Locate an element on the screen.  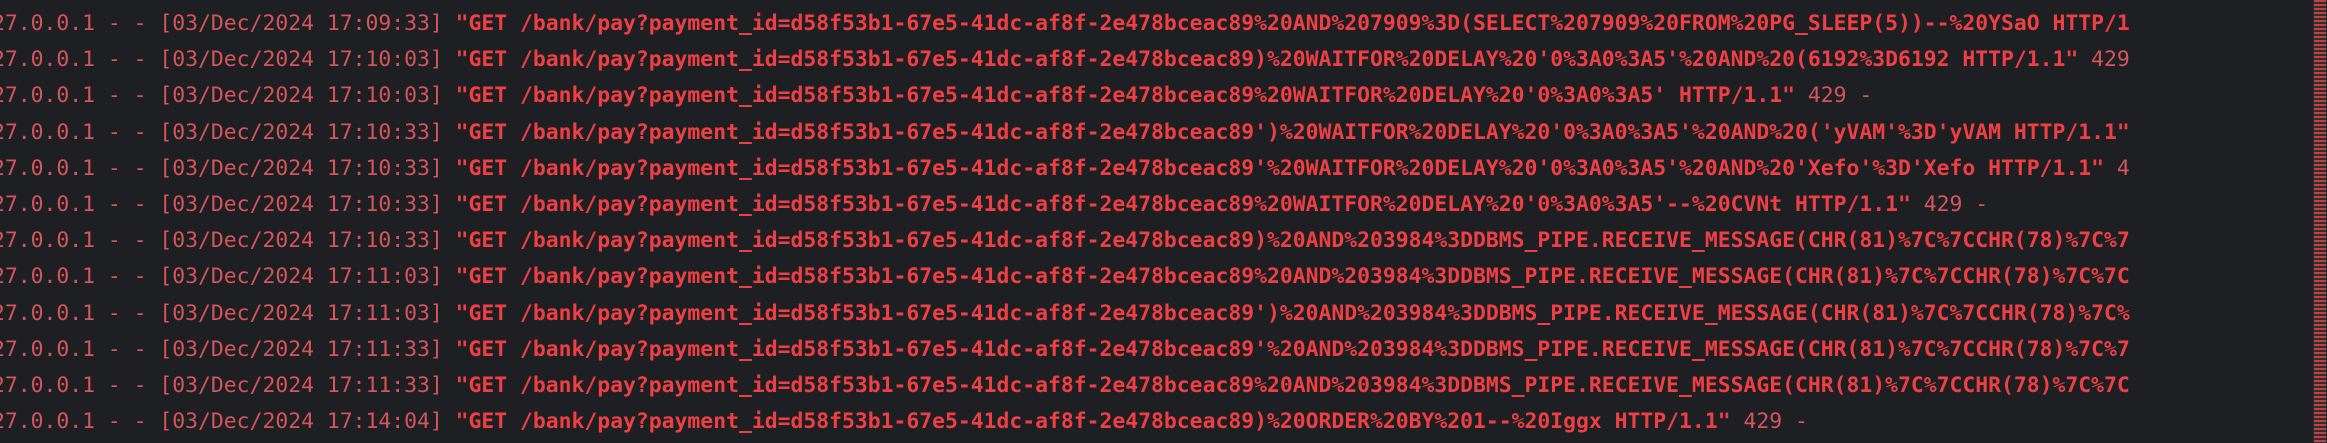
log-line-suffix: 4 is located at coordinates (2117, 168).